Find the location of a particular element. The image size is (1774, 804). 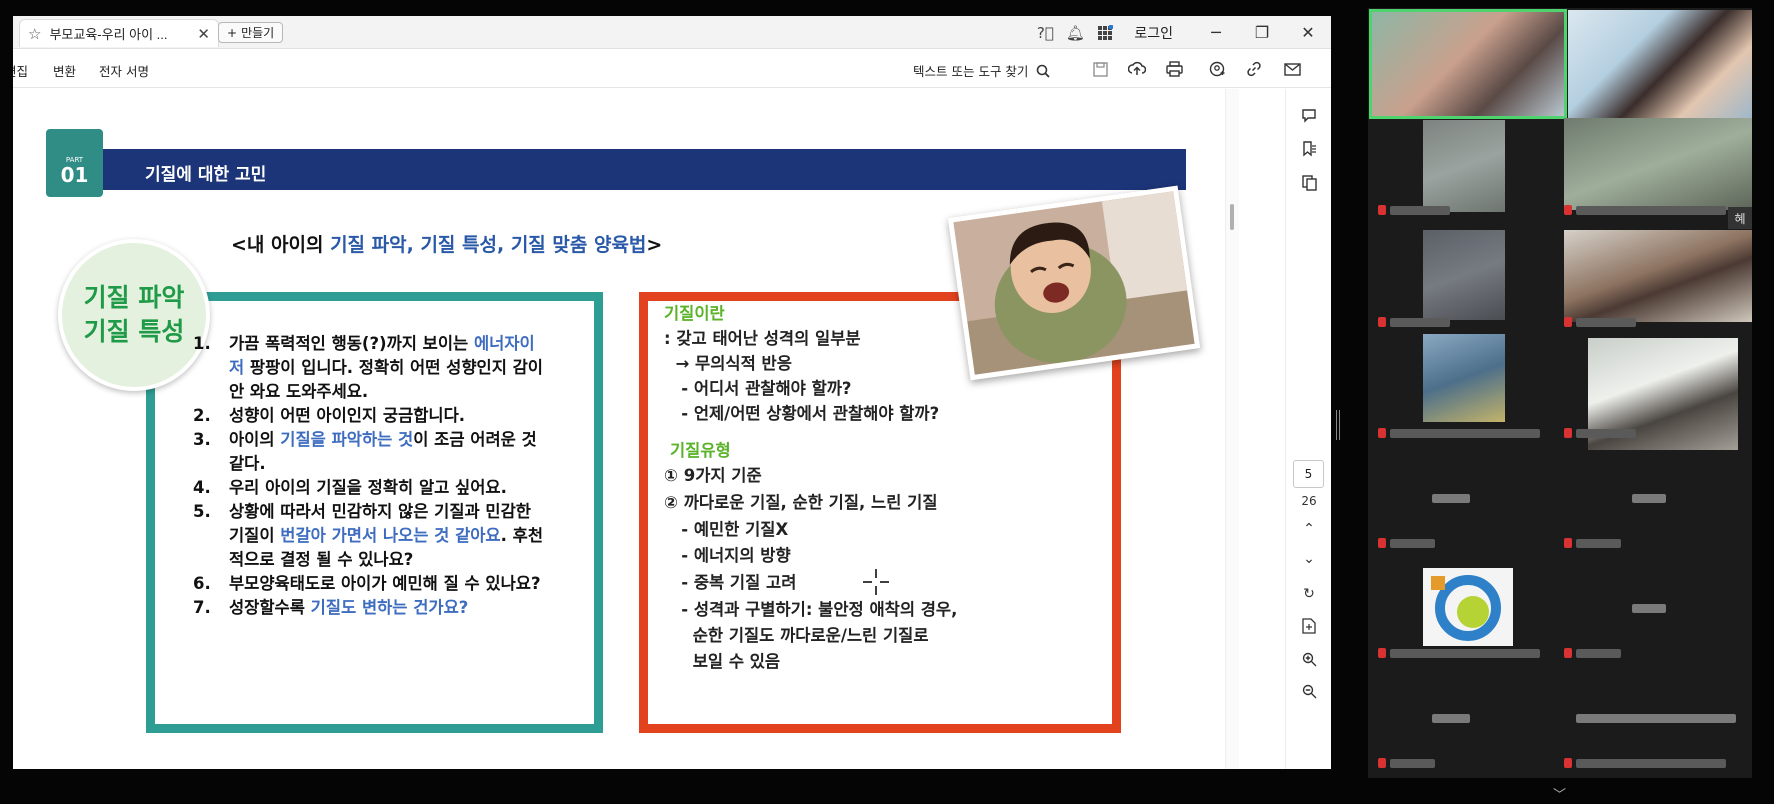

types-line: ① 9가지 기준 is located at coordinates (713, 475).